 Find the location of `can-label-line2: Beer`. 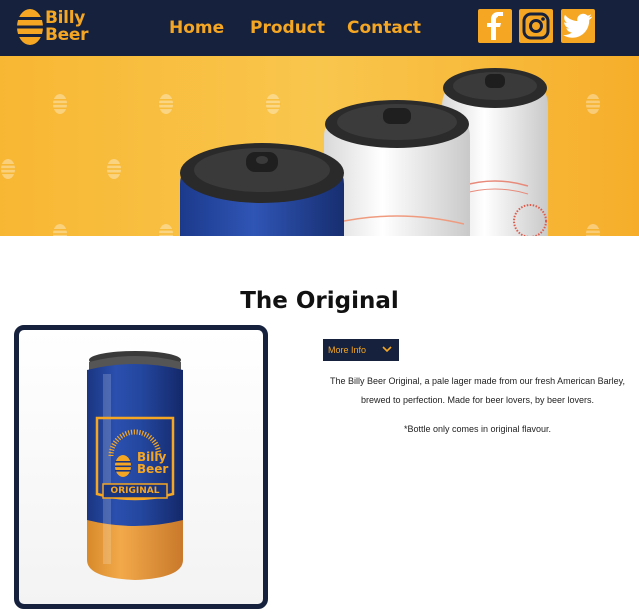

can-label-line2: Beer is located at coordinates (153, 469).